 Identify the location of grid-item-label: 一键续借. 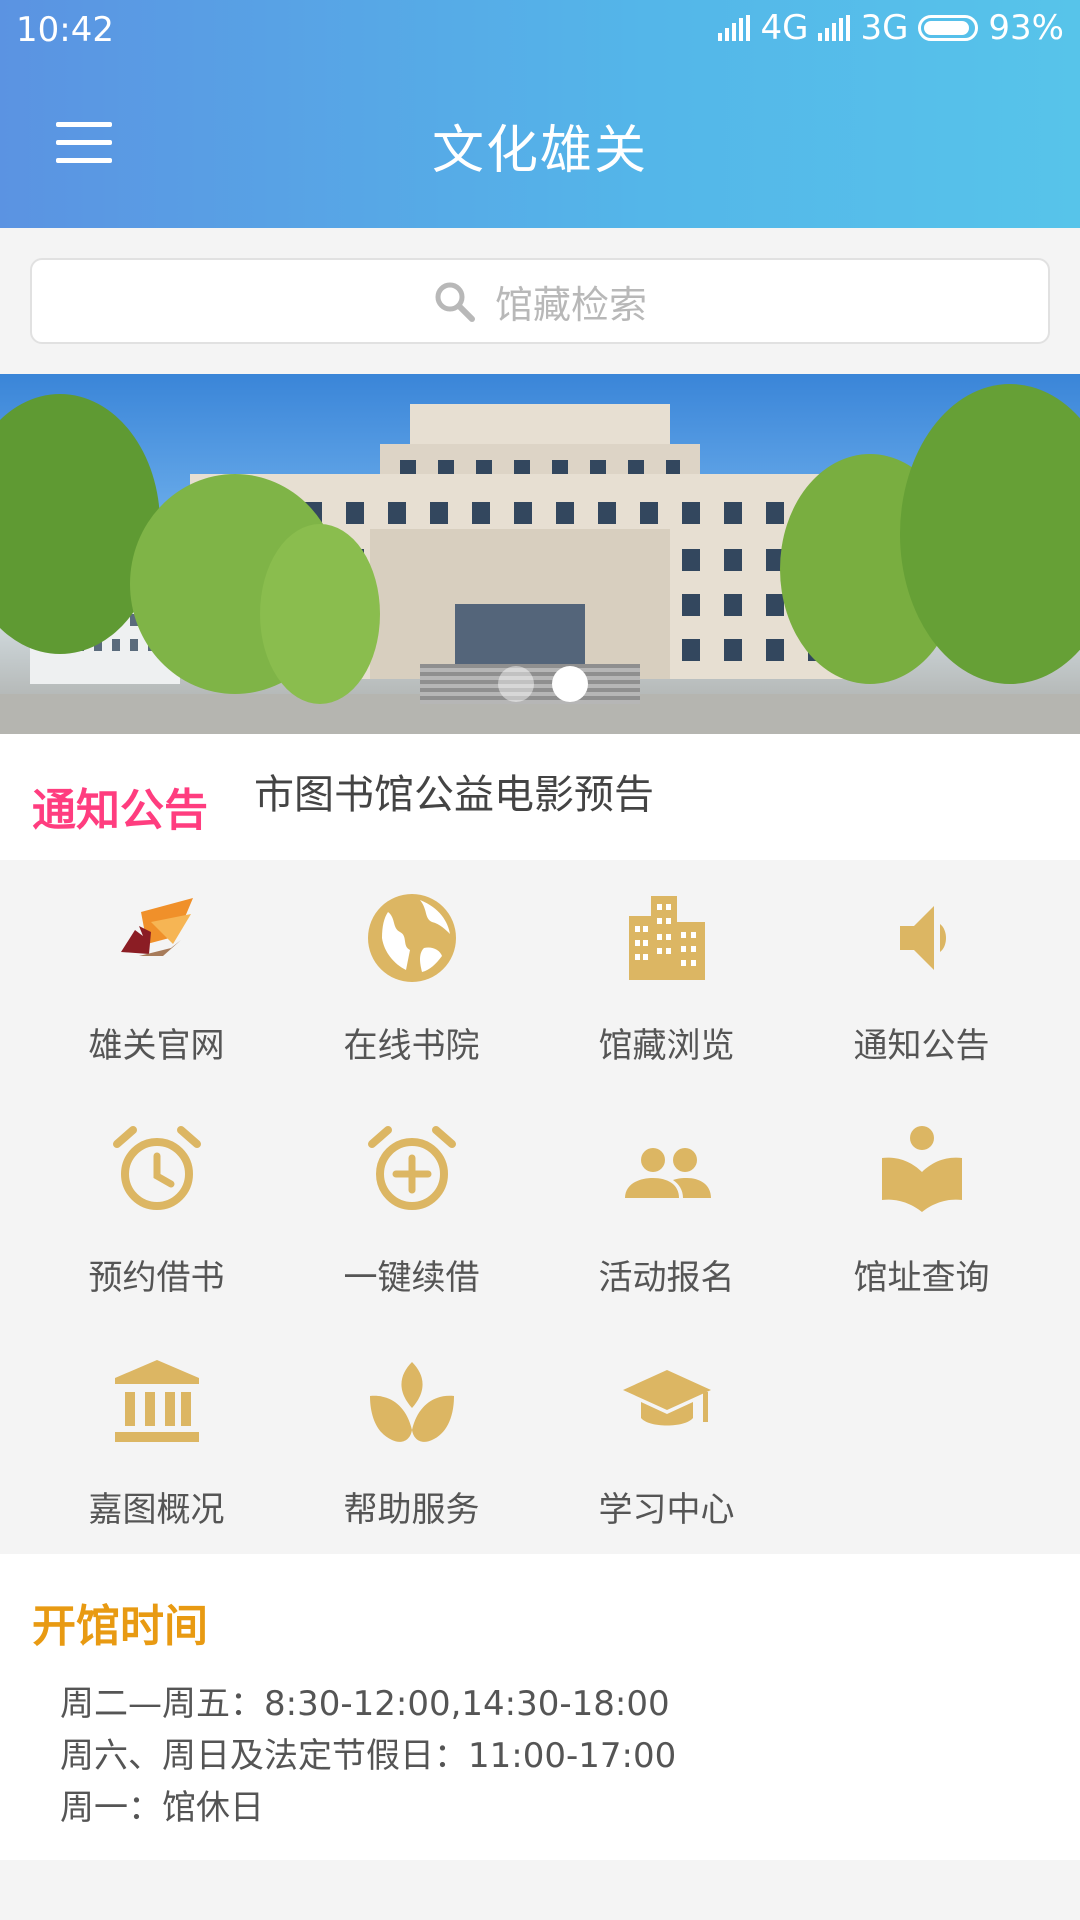
(411, 1278).